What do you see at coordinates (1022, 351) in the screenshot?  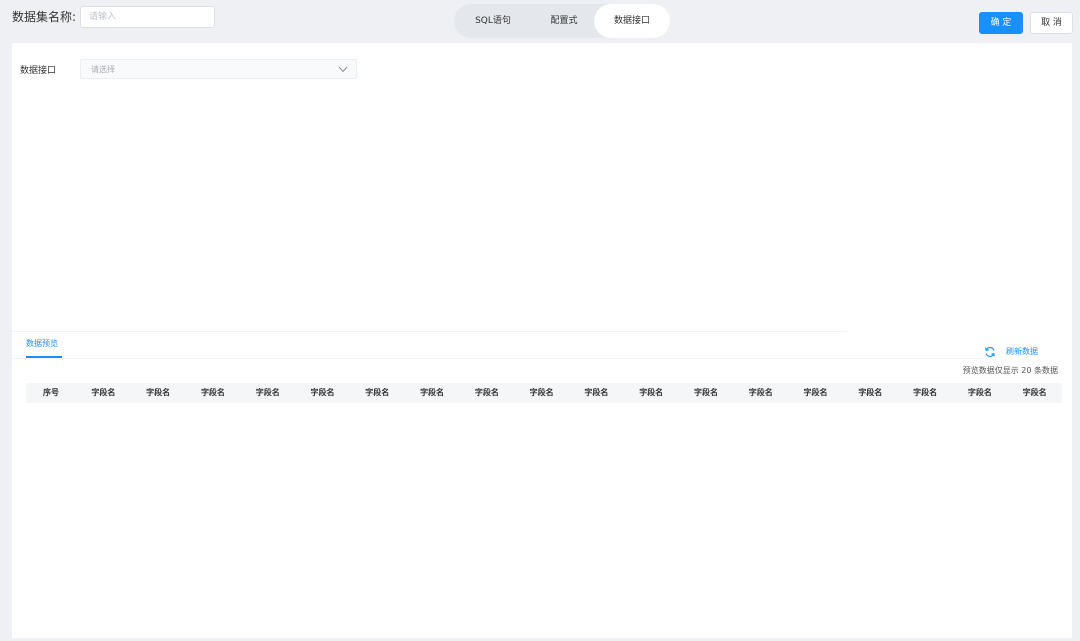 I see `refresh-data-label: 刷新数据` at bounding box center [1022, 351].